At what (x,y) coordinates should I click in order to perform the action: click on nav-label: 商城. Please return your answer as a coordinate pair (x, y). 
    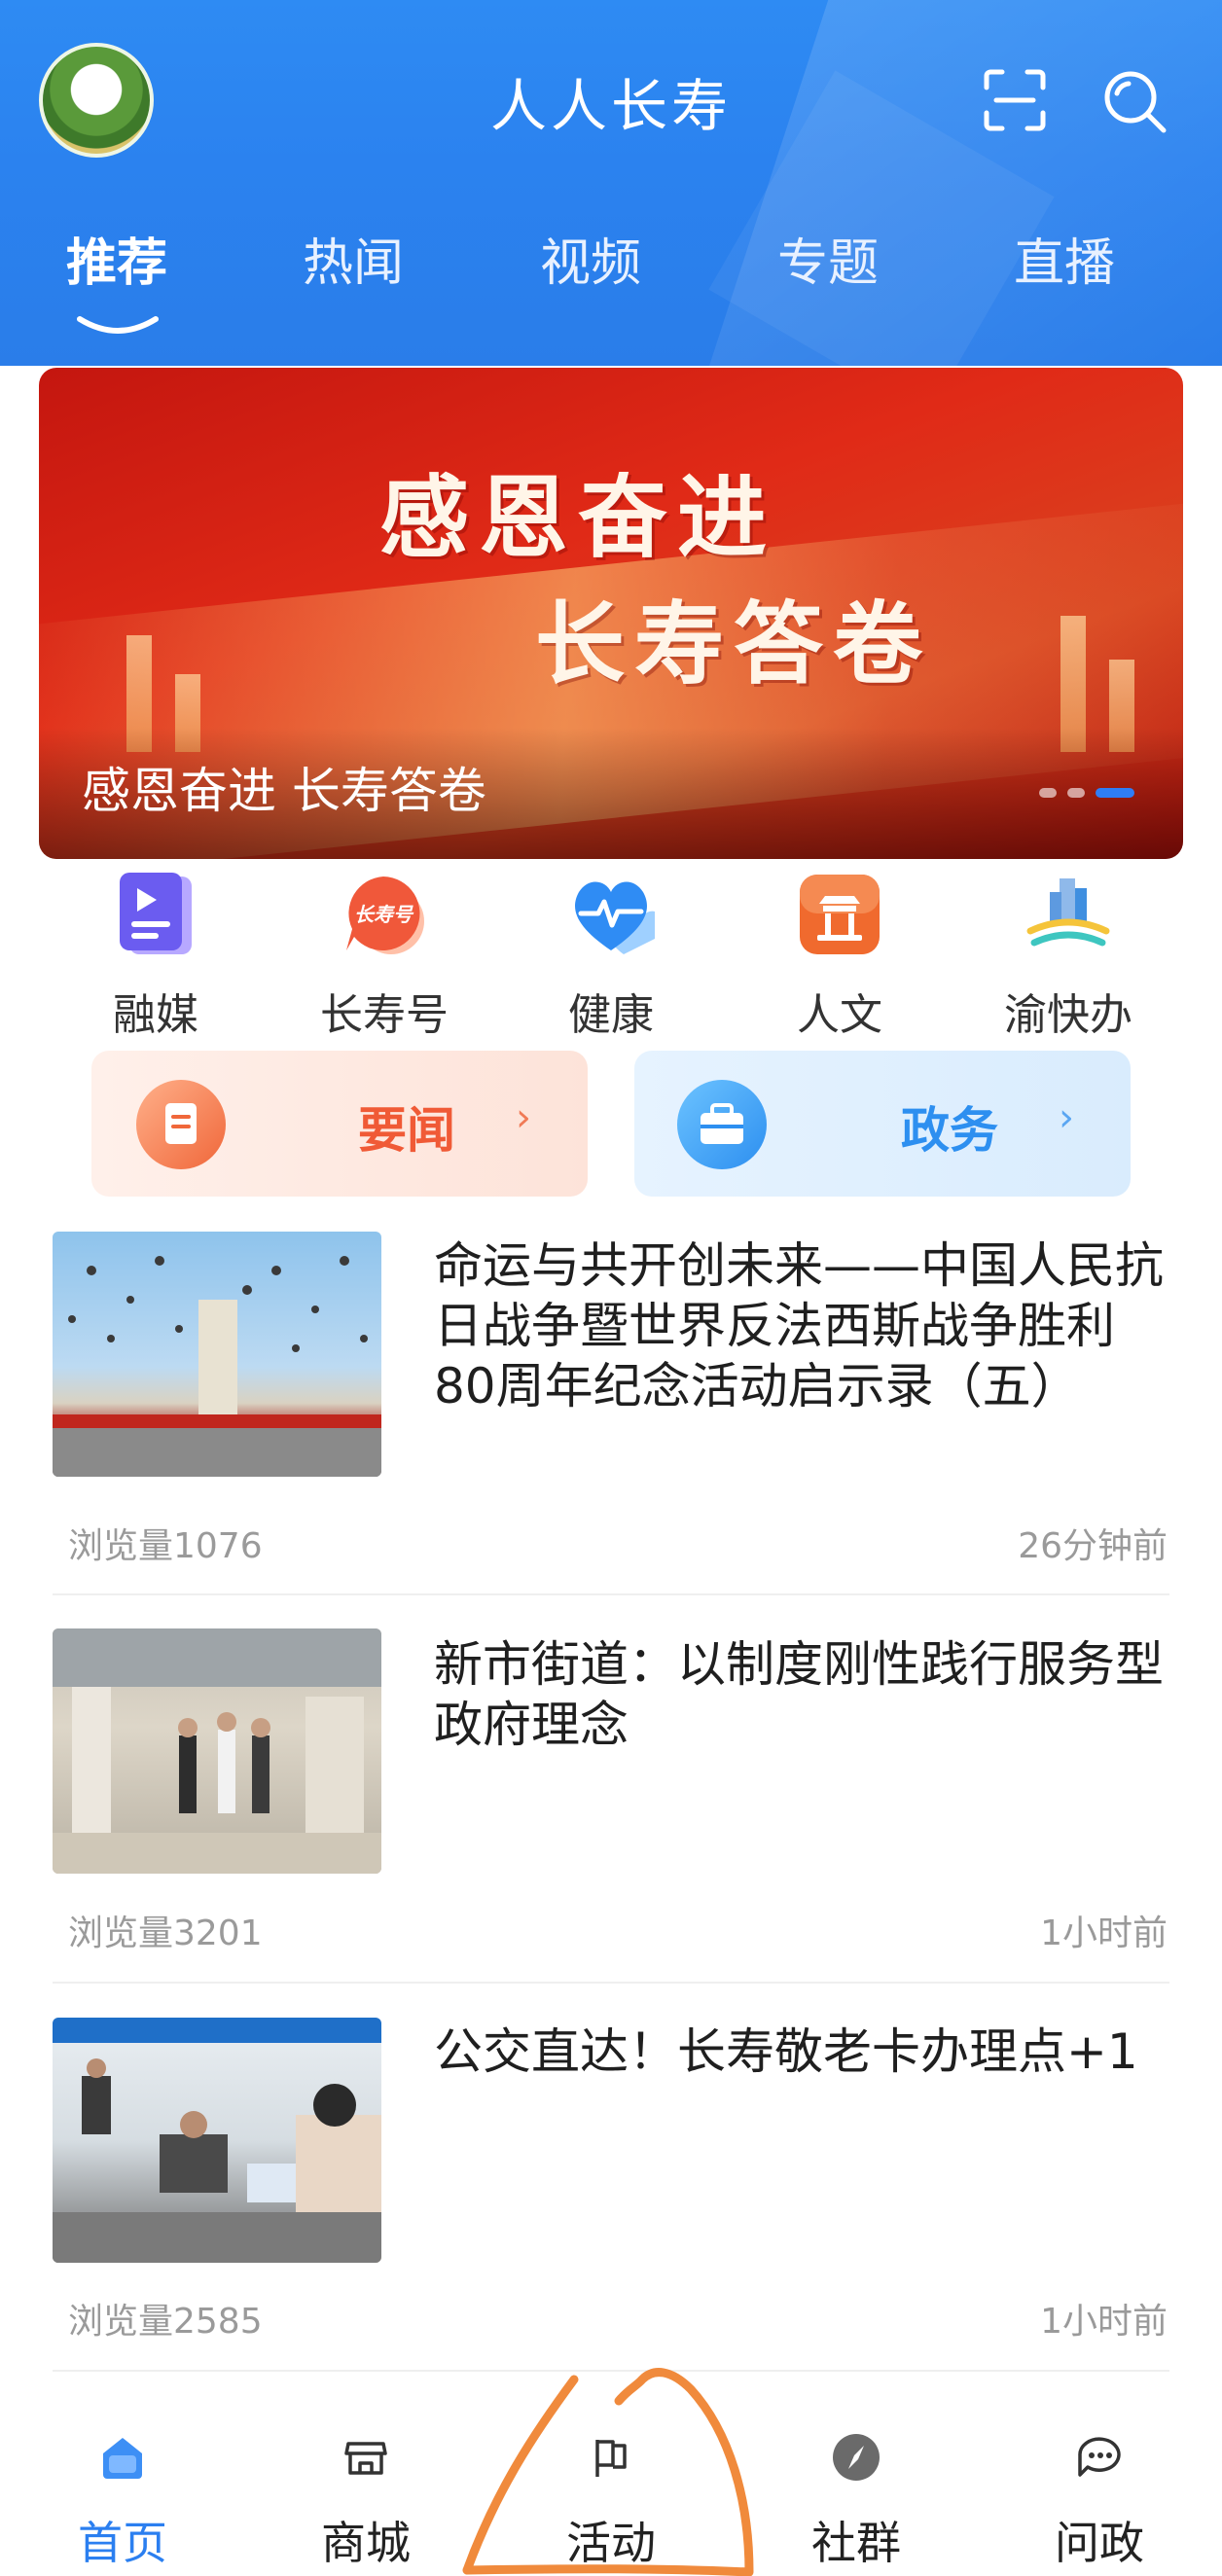
    Looking at the image, I should click on (366, 2543).